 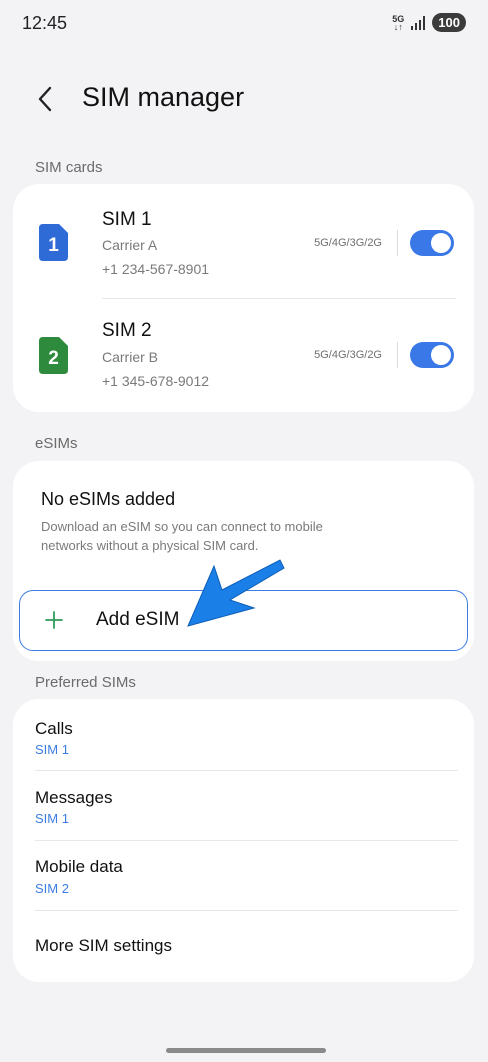 I want to click on sim-2-toggle, so click(x=432, y=355).